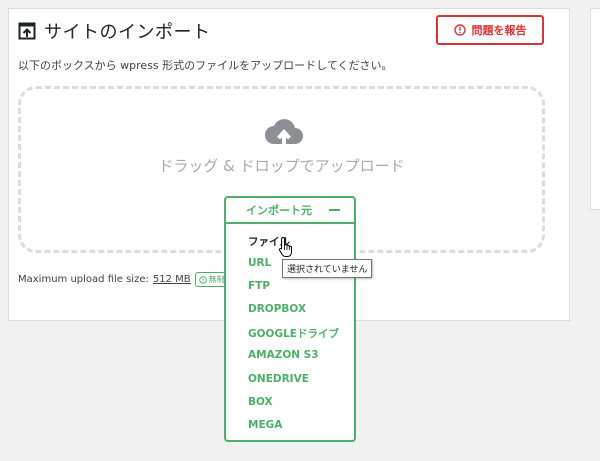 Image resolution: width=600 pixels, height=461 pixels. Describe the element at coordinates (327, 268) in the screenshot. I see `tooltip: 選択されていません` at that location.